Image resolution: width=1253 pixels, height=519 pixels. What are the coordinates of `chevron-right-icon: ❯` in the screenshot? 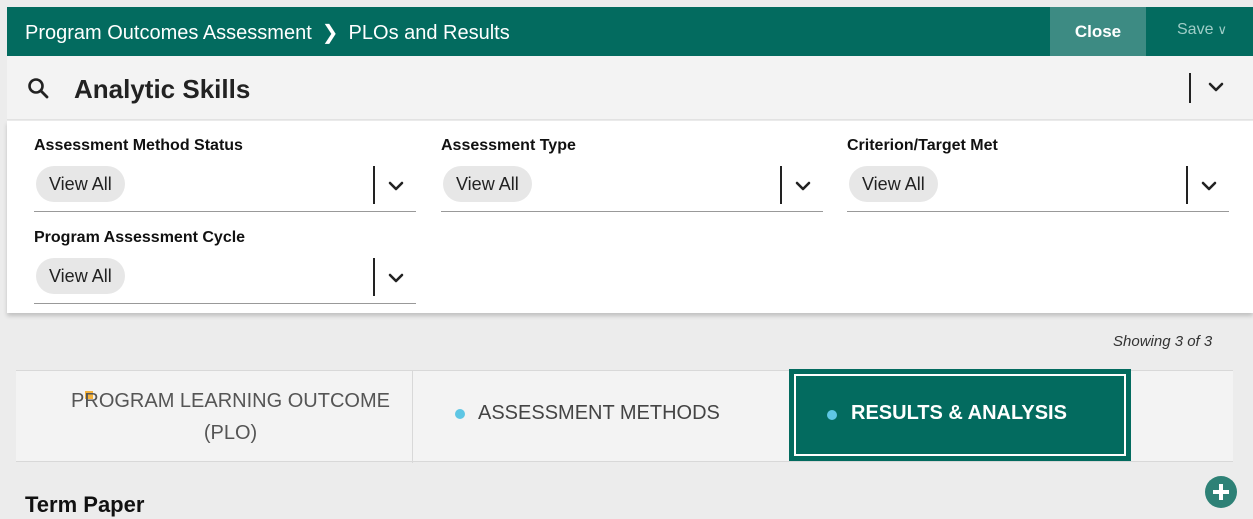 It's located at (330, 33).